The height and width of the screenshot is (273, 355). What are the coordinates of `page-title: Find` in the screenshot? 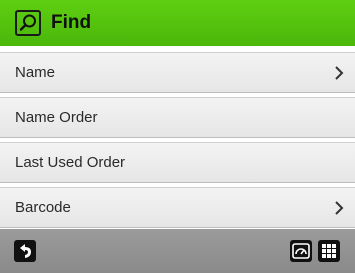 It's located at (71, 22).